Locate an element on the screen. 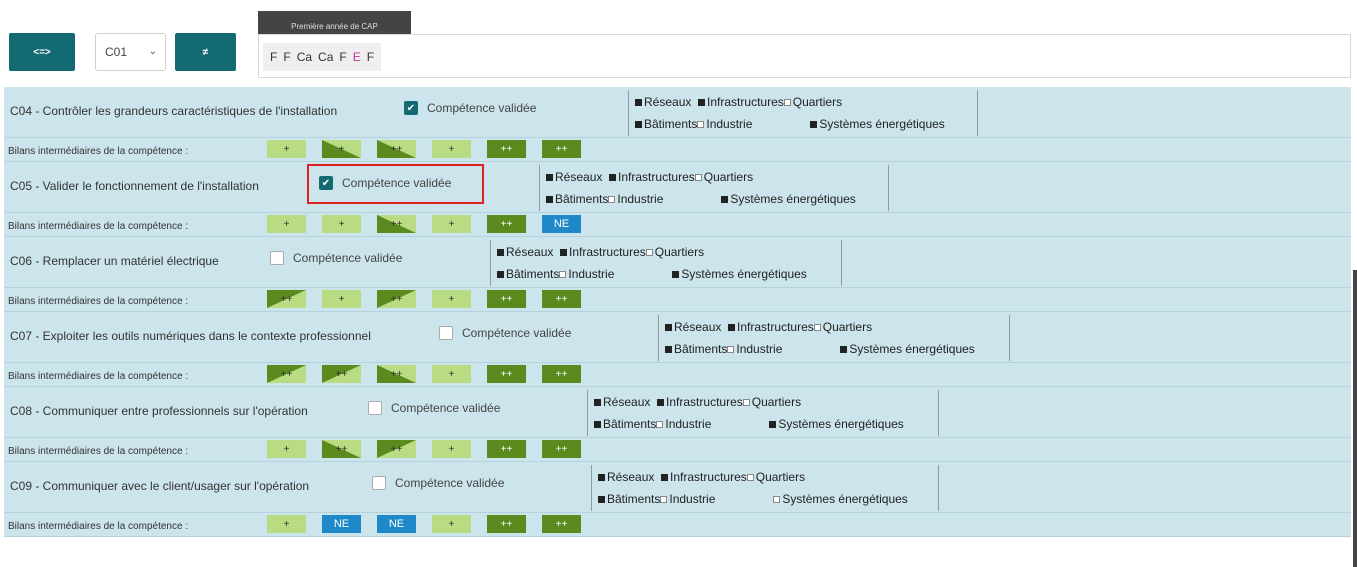  year-tab: Première année de CAP is located at coordinates (334, 22).